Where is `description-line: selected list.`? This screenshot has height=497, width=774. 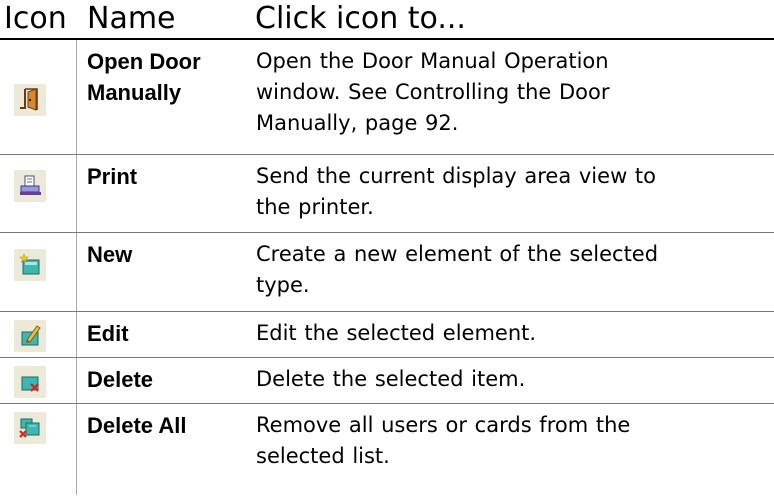 description-line: selected list. is located at coordinates (323, 456).